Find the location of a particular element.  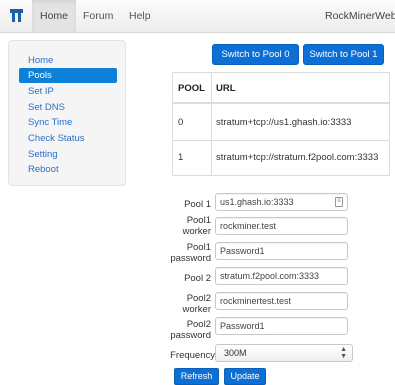

contact-card-icon: ≡ is located at coordinates (339, 202).